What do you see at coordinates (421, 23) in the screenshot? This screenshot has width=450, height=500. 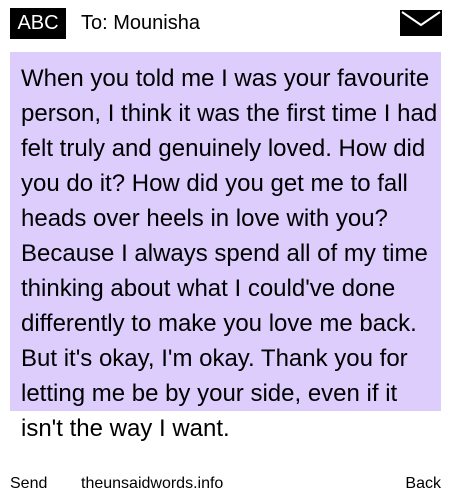 I see `envelope-icon` at bounding box center [421, 23].